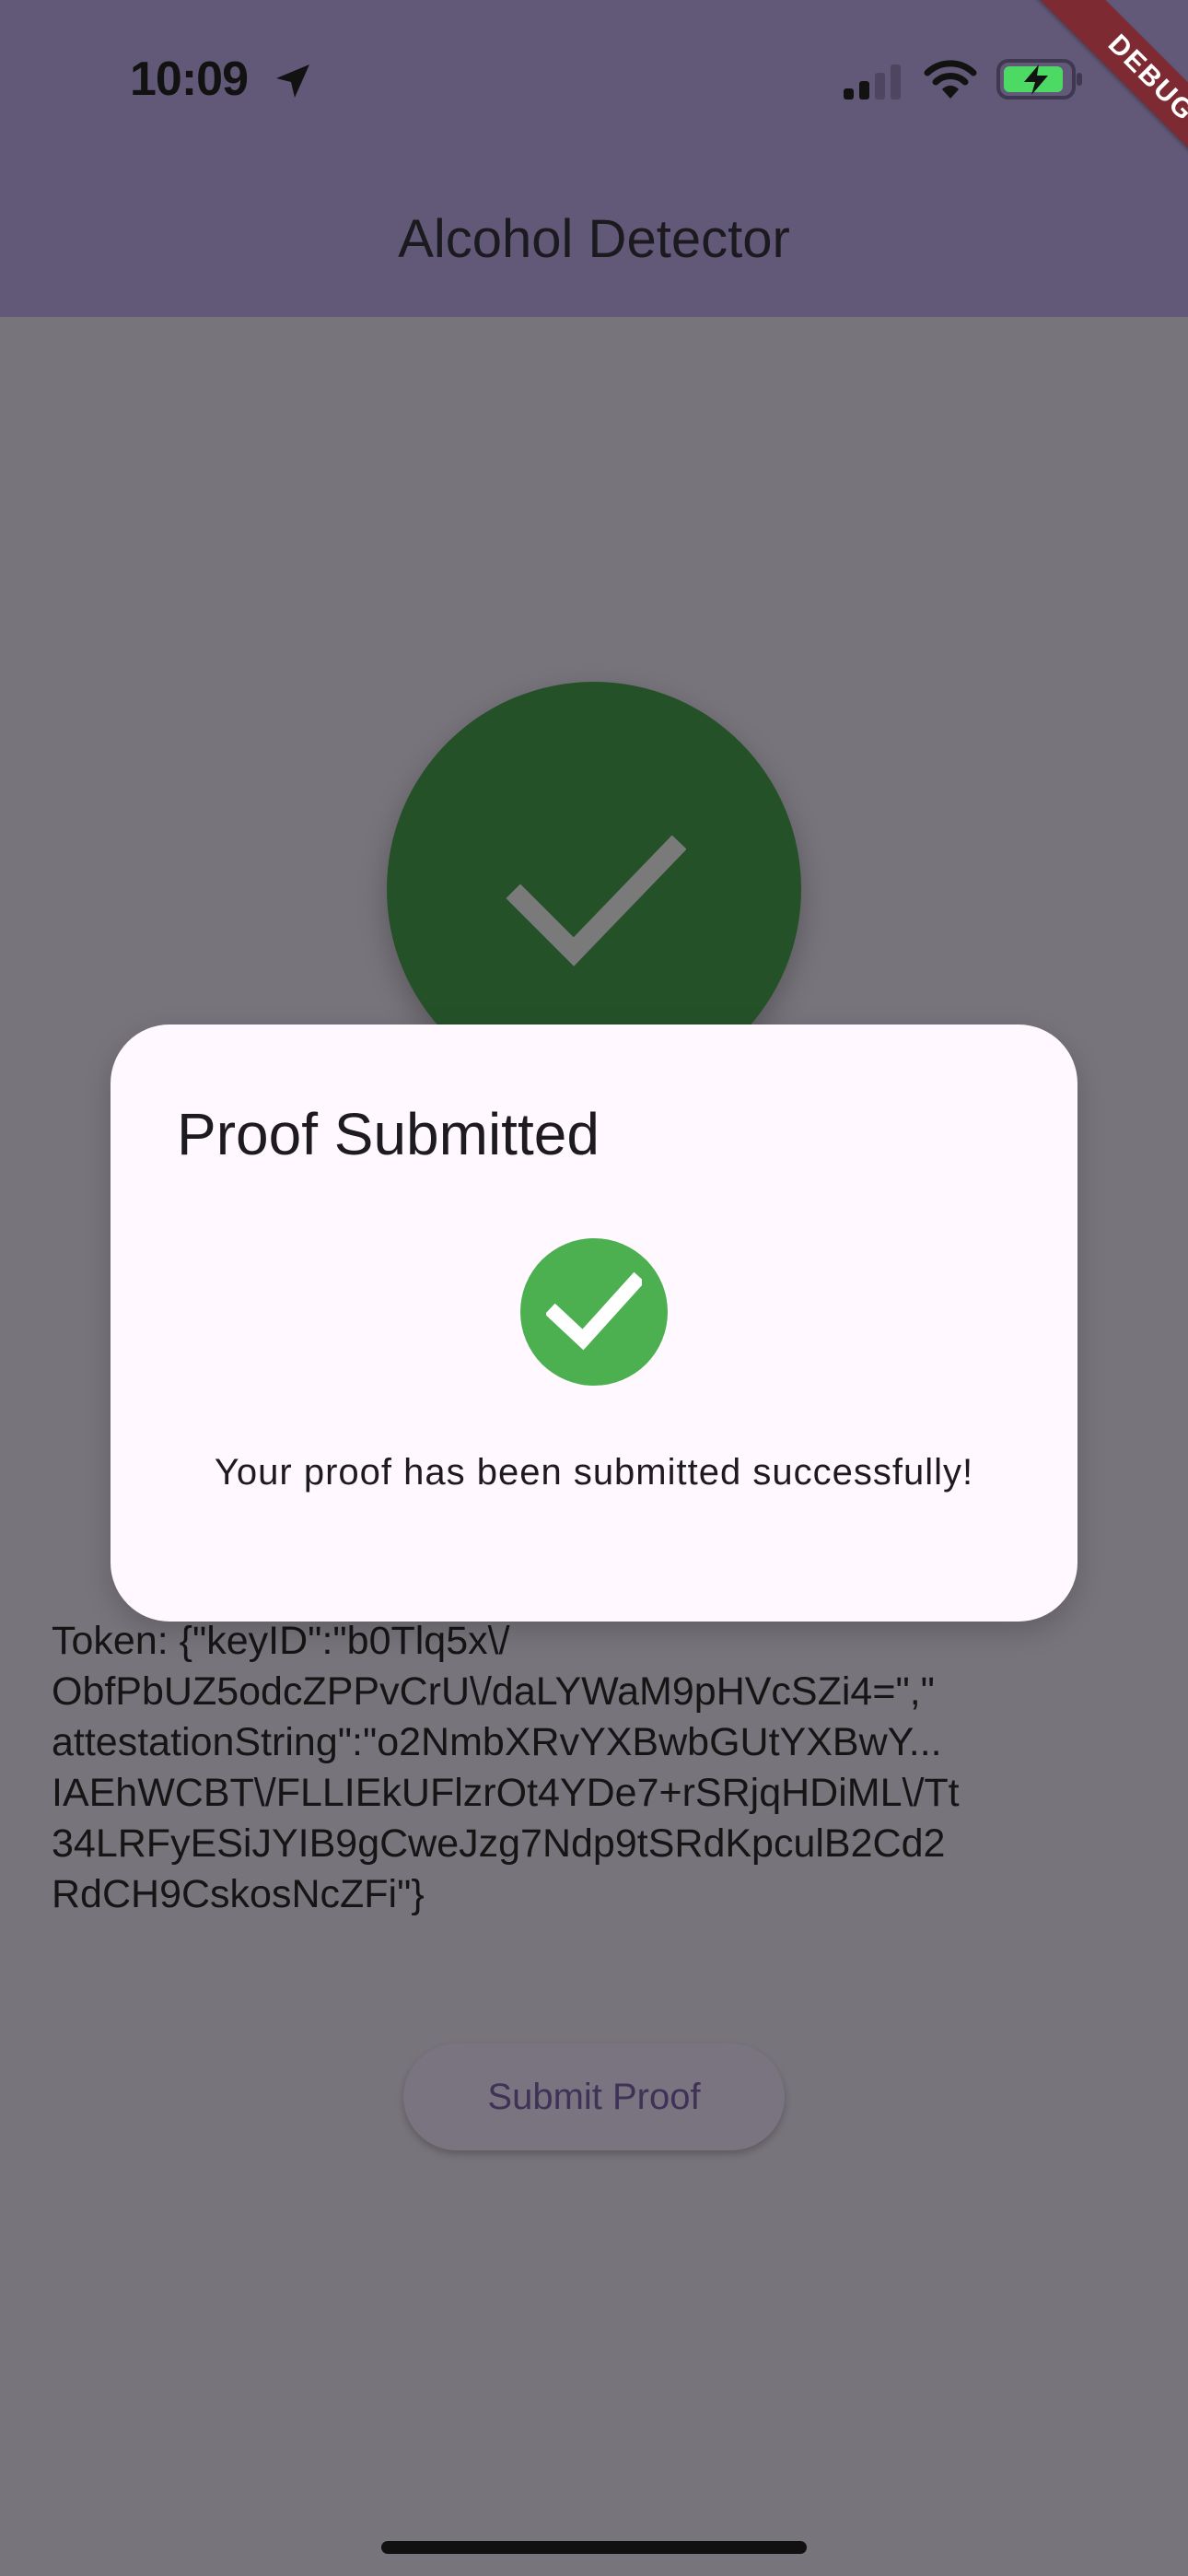  Describe the element at coordinates (594, 2547) in the screenshot. I see `home-indicator` at that location.